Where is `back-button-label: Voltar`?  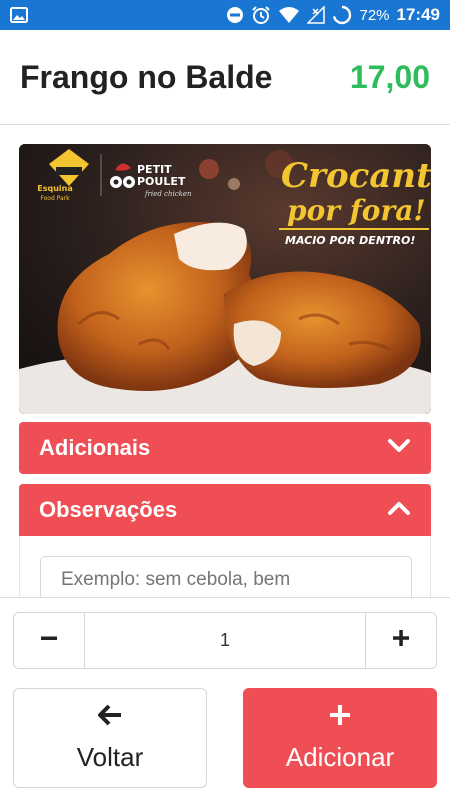
back-button-label: Voltar is located at coordinates (110, 757).